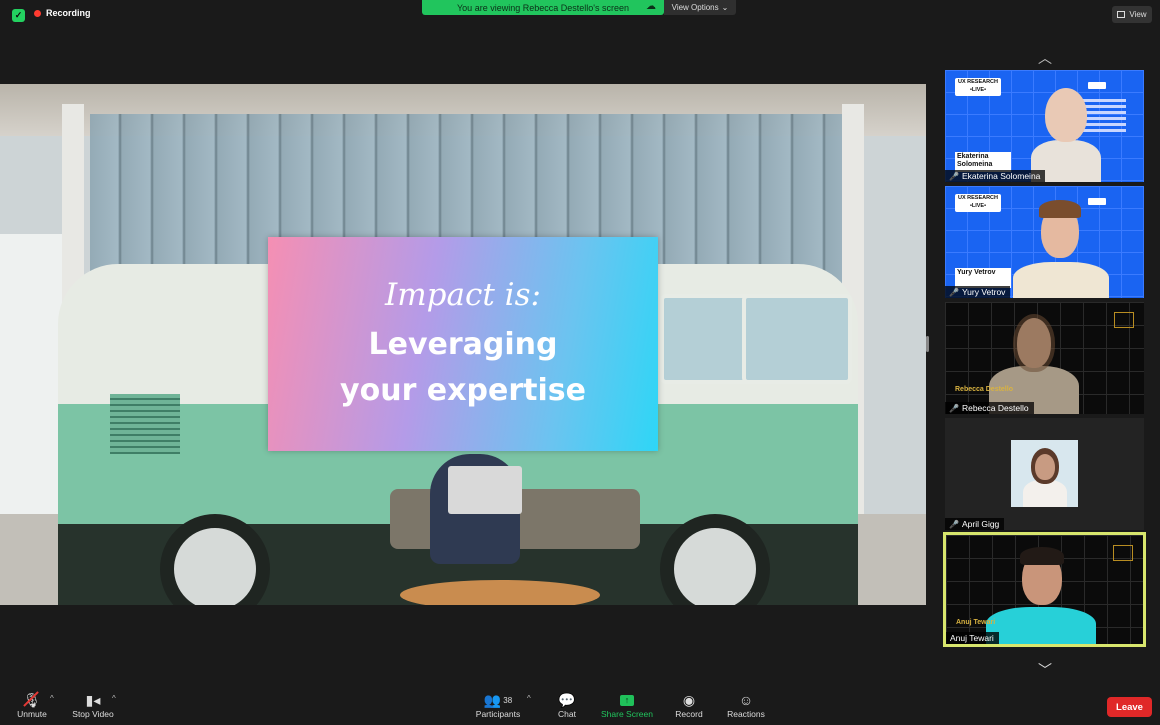  I want to click on cloud-icon: ☁, so click(651, 6).